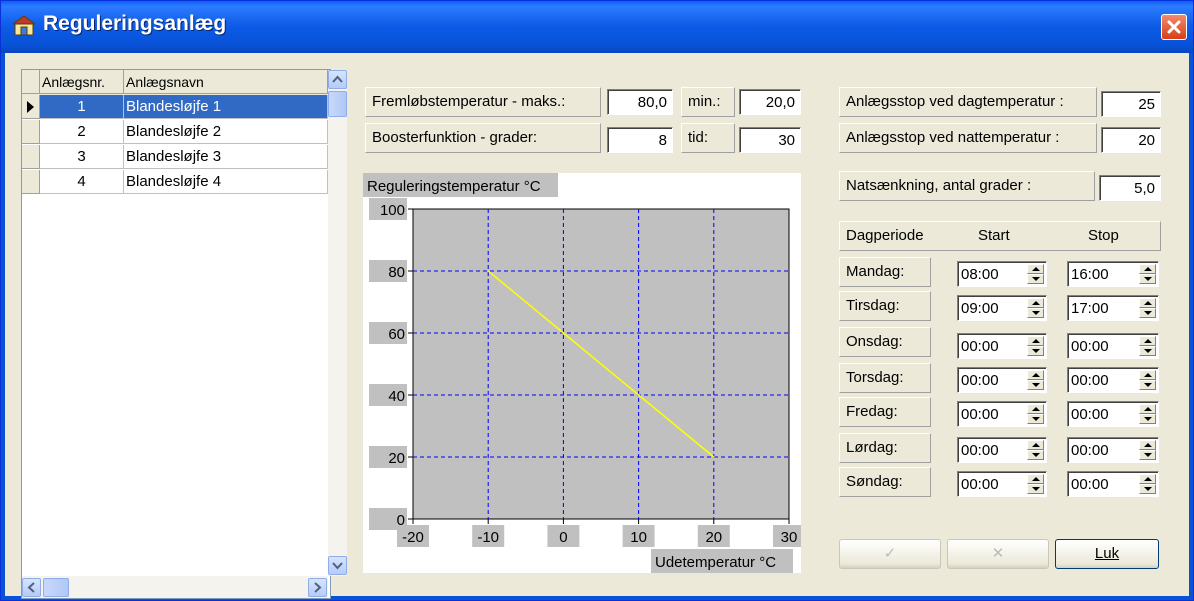 The width and height of the screenshot is (1194, 601). I want to click on scroll-thumb-horizontal, so click(56, 587).